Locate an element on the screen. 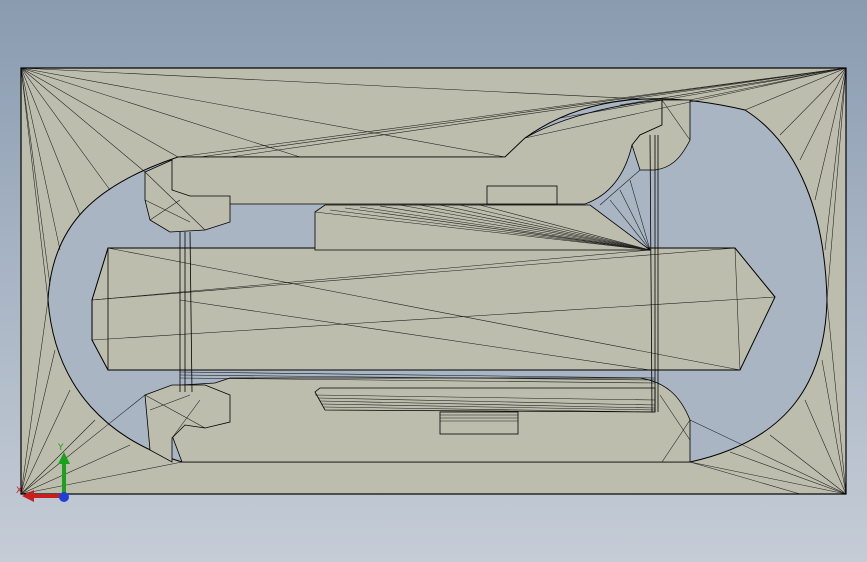  triad-x-label: X is located at coordinates (19, 491).